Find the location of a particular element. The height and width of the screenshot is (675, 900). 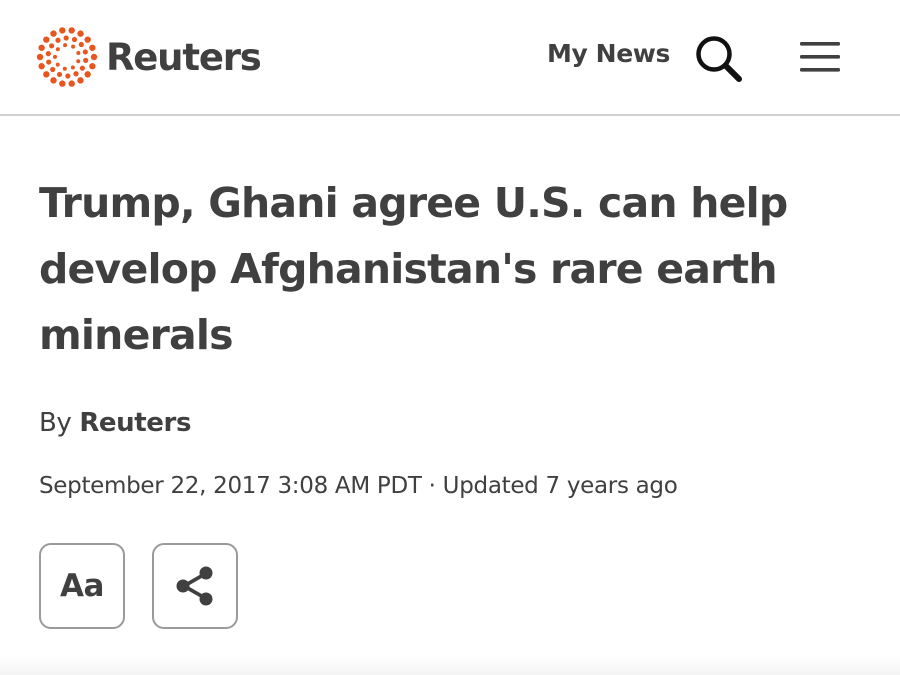

page-bottom-edge is located at coordinates (450, 665).